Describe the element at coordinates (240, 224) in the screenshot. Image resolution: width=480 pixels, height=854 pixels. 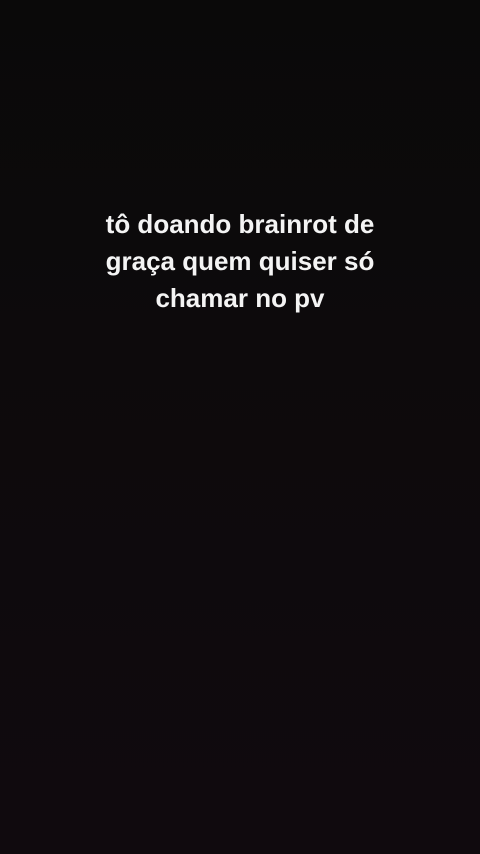
I see `caption-line-1: tô doando brainrot de` at that location.